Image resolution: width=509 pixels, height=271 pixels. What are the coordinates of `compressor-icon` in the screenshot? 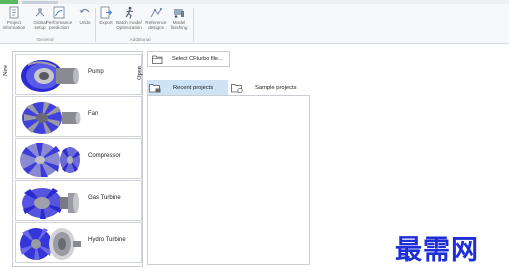 It's located at (50, 160).